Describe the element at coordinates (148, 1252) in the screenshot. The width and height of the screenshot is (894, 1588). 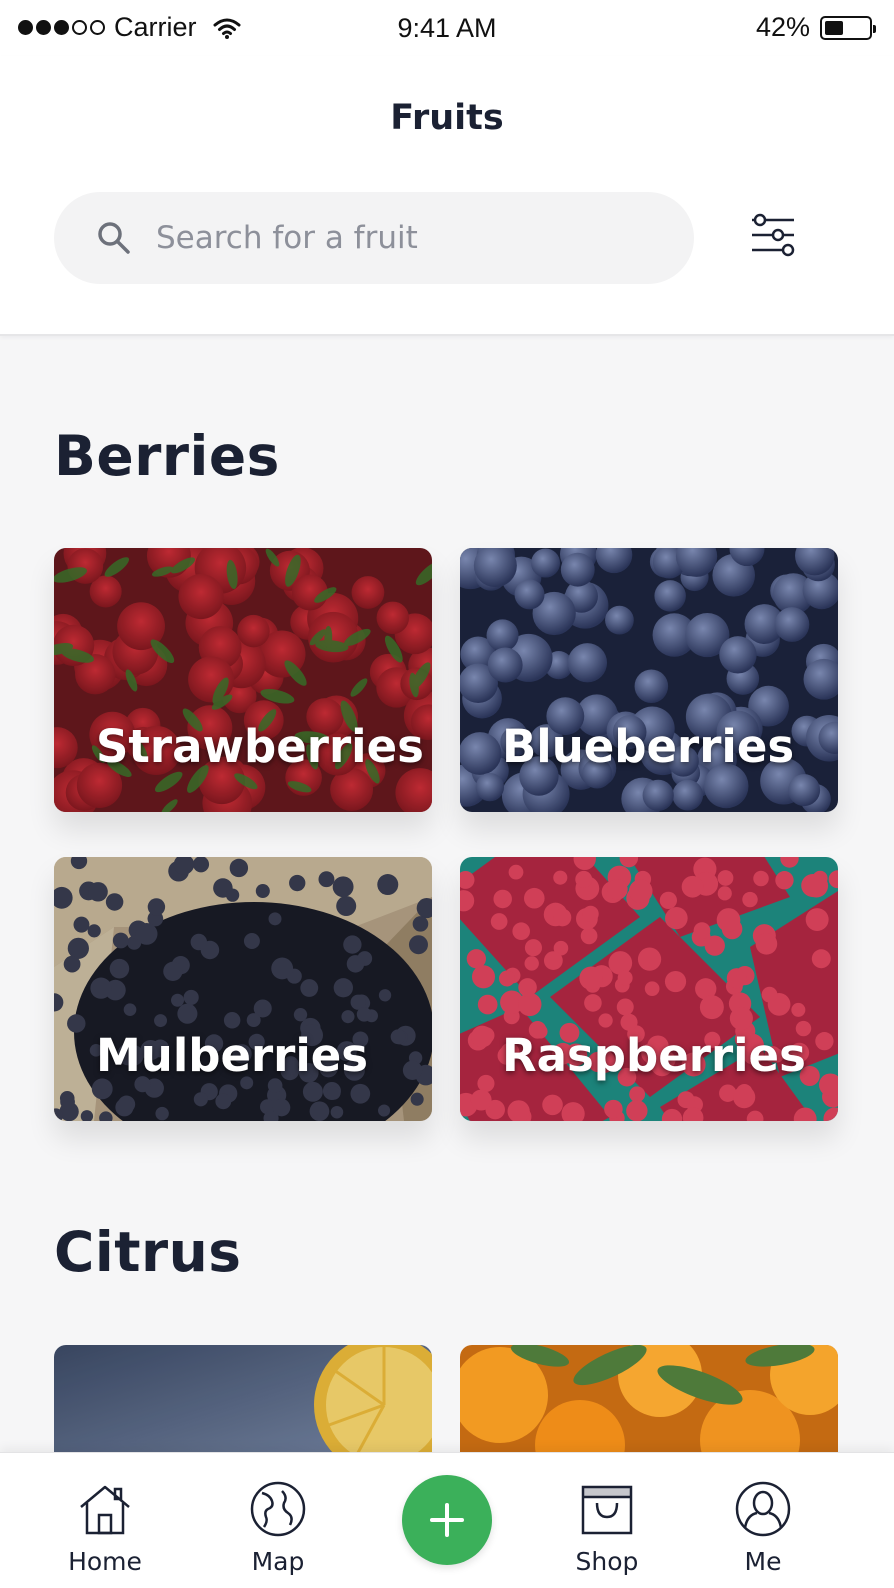
I see `section-title-citrus: Citrus` at that location.